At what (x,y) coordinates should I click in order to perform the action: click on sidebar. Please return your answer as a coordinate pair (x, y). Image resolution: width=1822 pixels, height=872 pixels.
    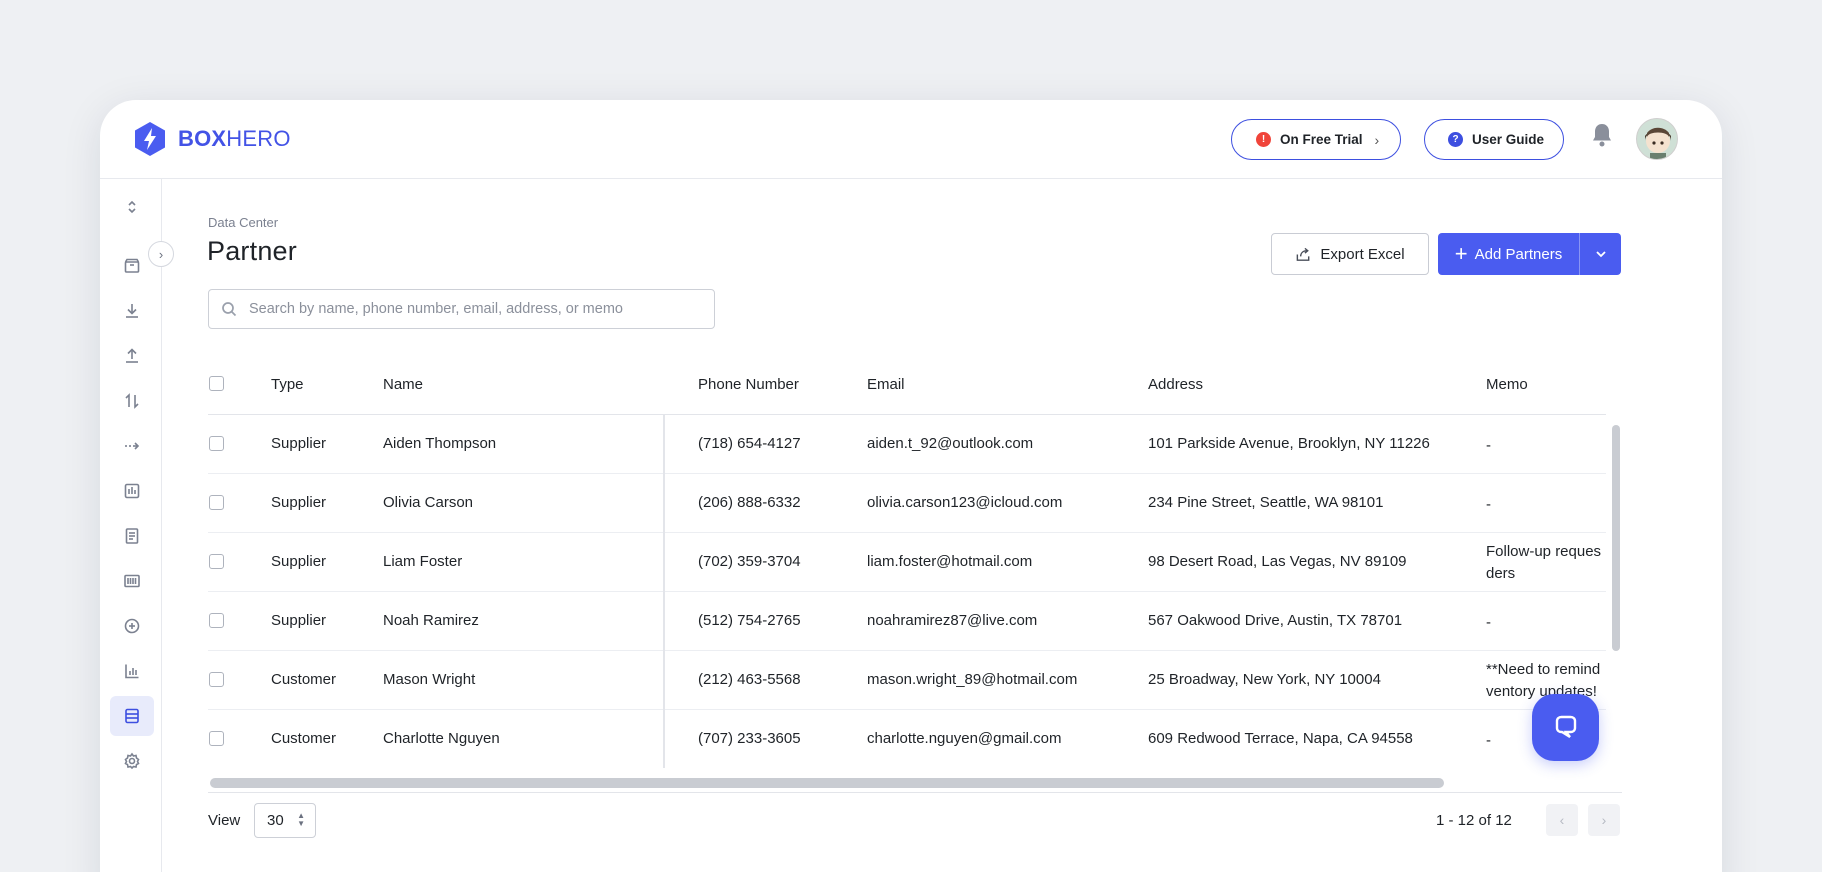
    Looking at the image, I should click on (131, 525).